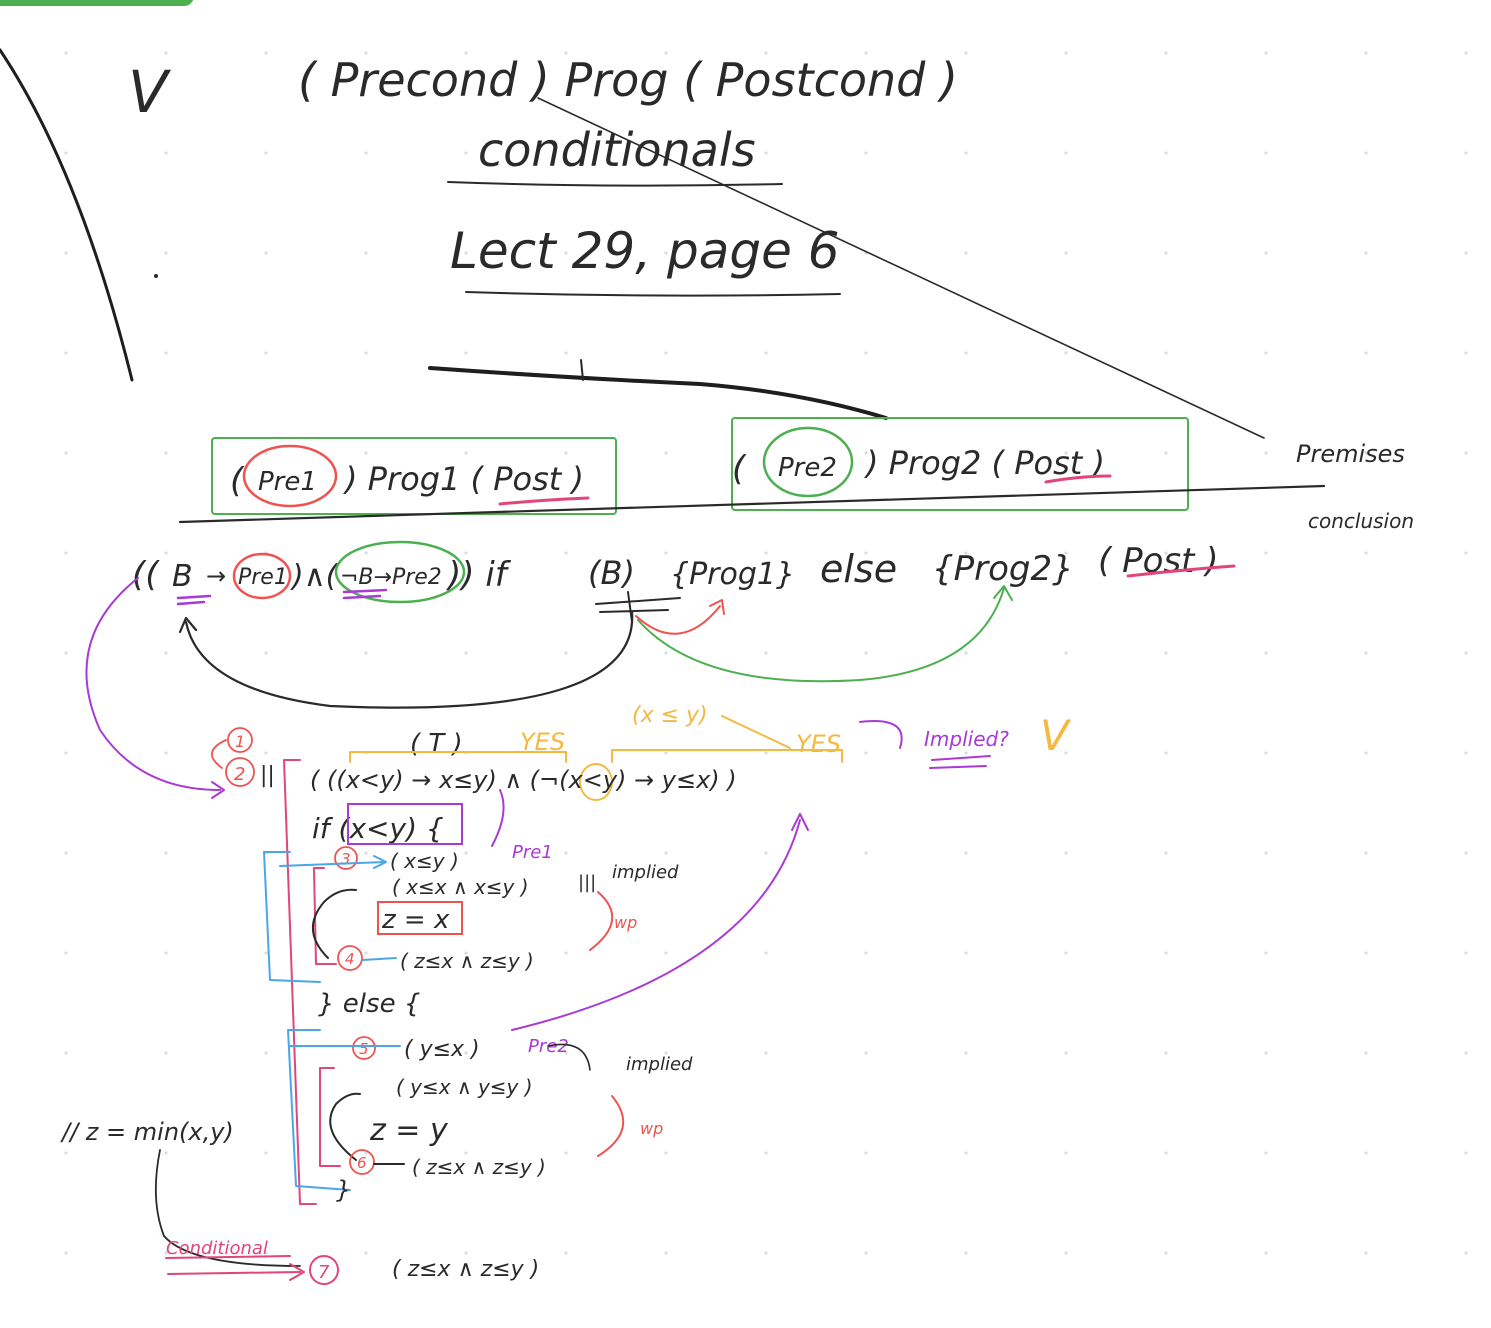 This screenshot has width=1491, height=1328. I want to click on step2-bars: ||, so click(267, 775).